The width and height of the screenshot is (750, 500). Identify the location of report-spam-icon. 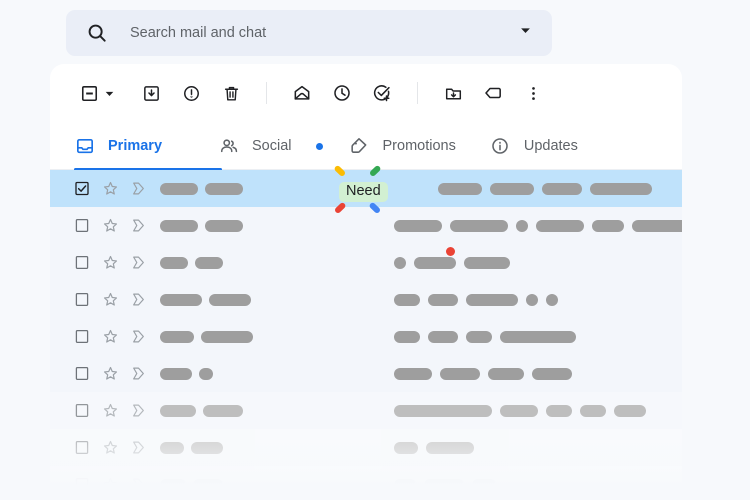
(191, 93).